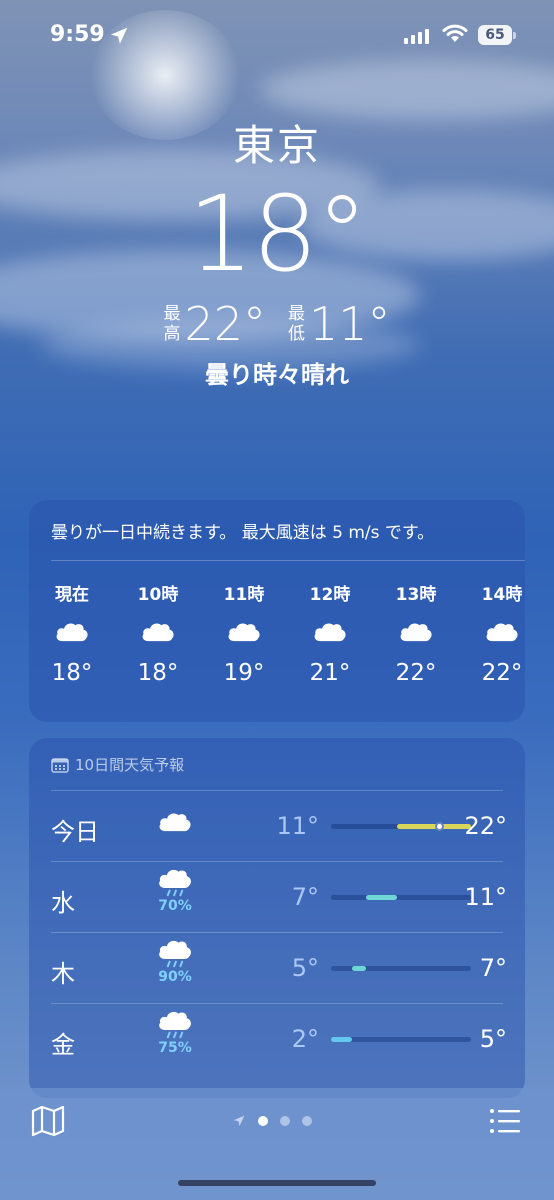  What do you see at coordinates (175, 906) in the screenshot?
I see `precip-chance: 70%` at bounding box center [175, 906].